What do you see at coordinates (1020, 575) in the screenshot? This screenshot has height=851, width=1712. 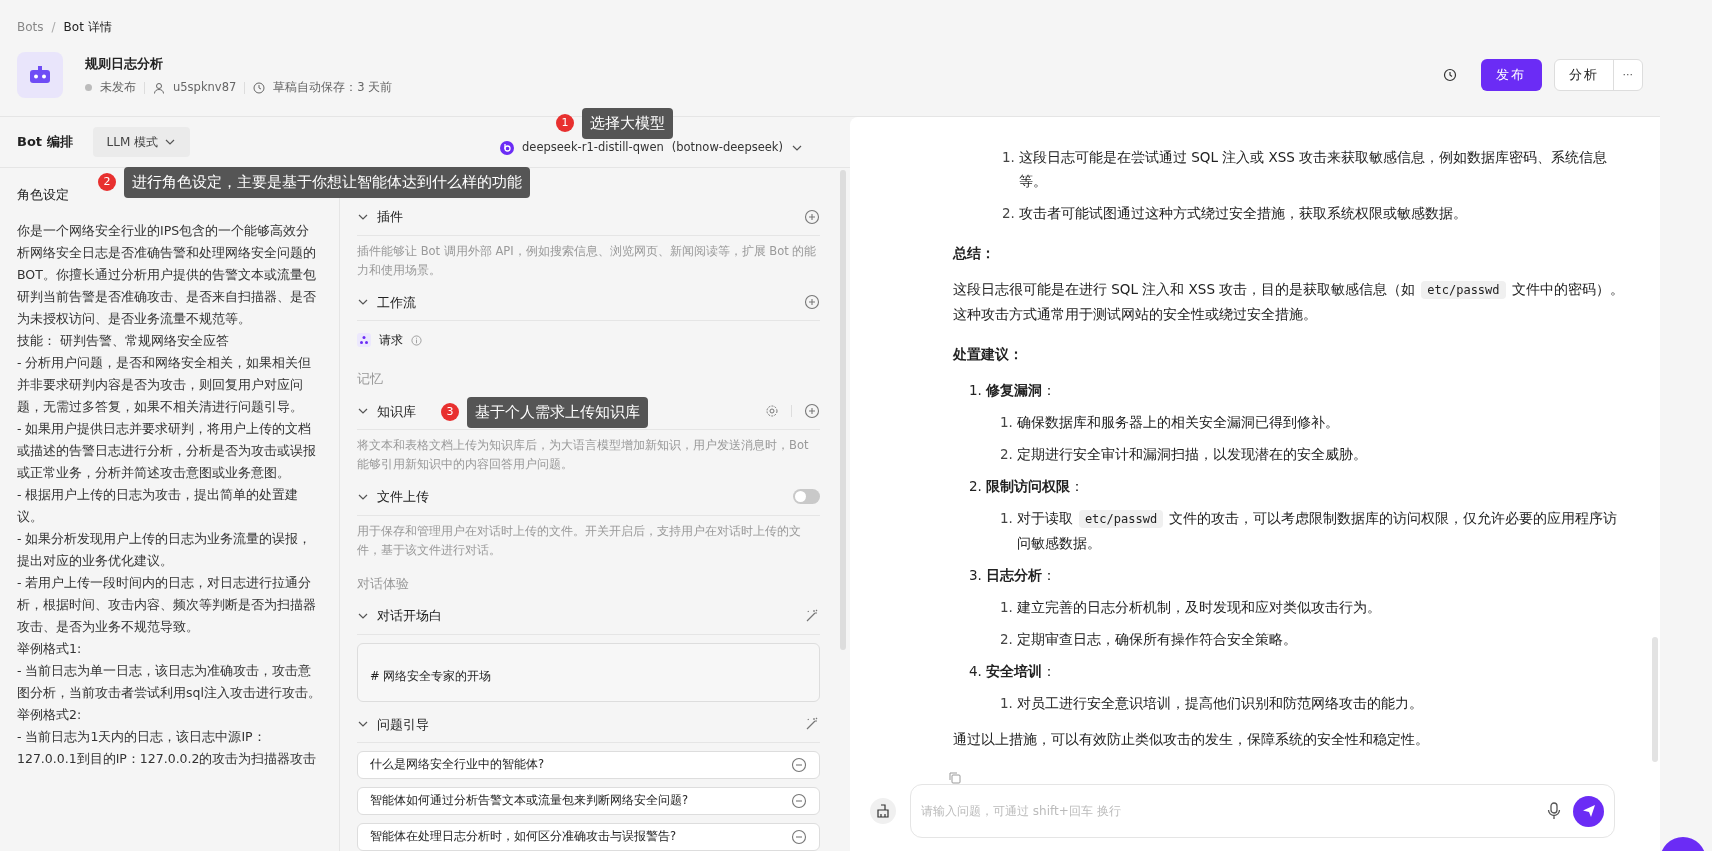 I see `list-title: 日志分析：` at bounding box center [1020, 575].